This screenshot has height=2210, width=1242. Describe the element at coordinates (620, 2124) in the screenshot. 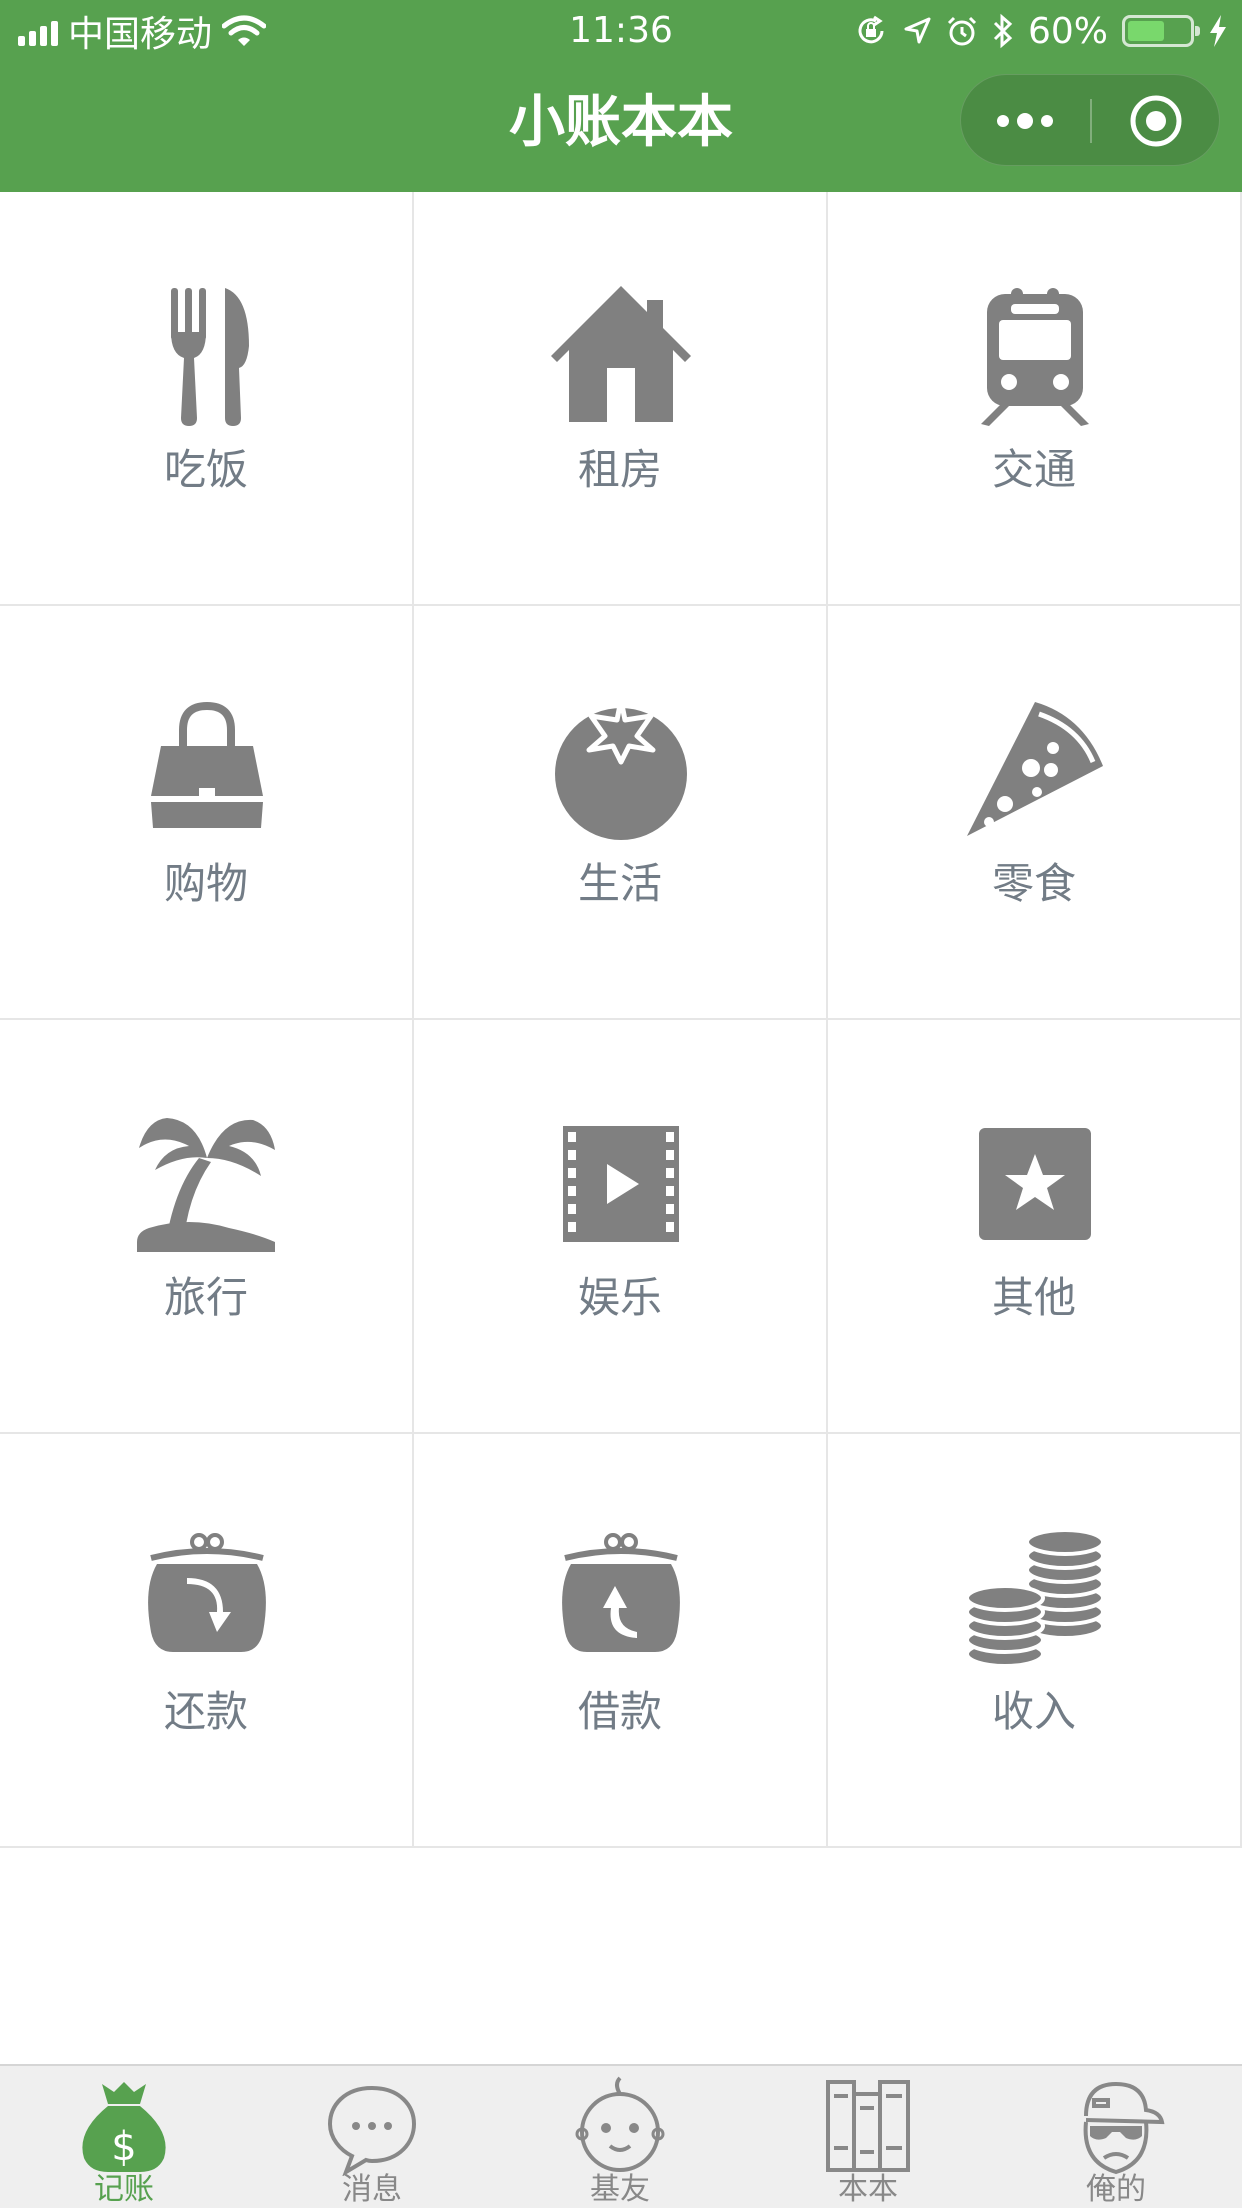

I see `baby-face-icon` at that location.